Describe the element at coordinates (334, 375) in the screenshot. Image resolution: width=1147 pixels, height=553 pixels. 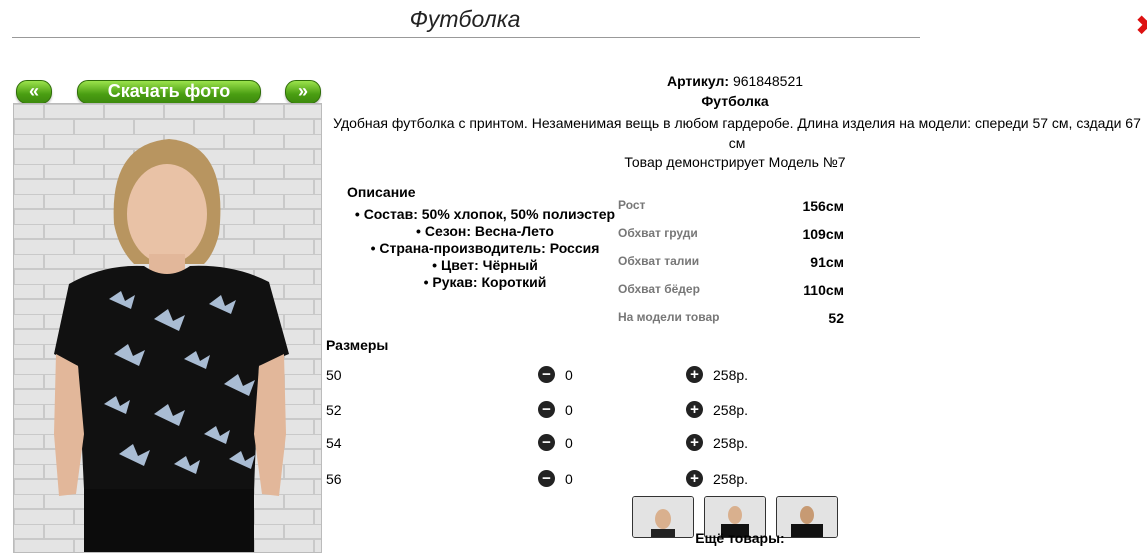
I see `size-label: 50` at that location.